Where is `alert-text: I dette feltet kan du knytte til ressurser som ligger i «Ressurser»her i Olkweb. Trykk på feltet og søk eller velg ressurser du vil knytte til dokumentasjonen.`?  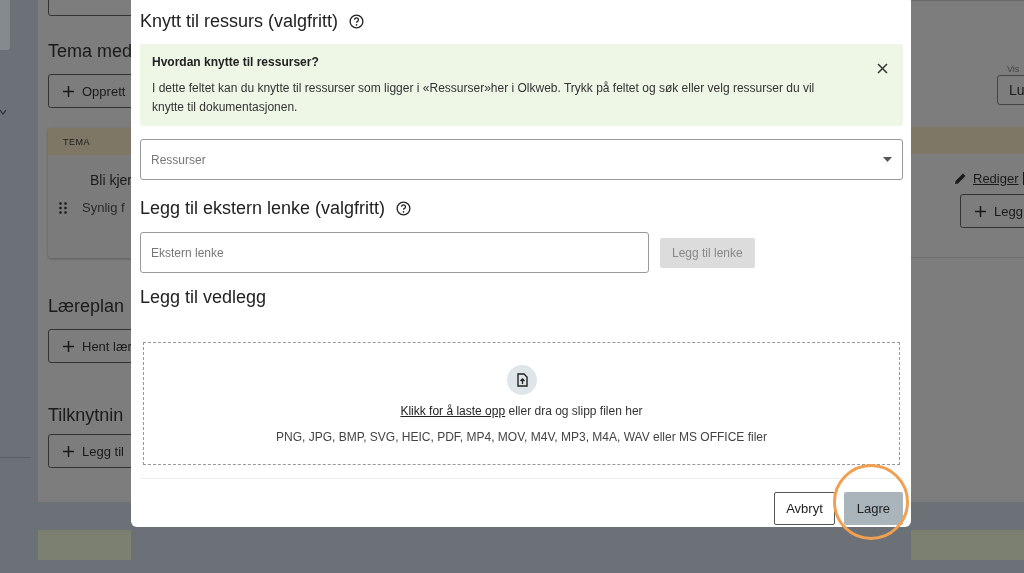
alert-text: I dette feltet kan du knytte til ressurser som ligger i «Ressurser»her i Olkweb. Trykk på feltet og søk eller velg ressurser du vil knytte til dokumentasjonen. is located at coordinates (484, 98).